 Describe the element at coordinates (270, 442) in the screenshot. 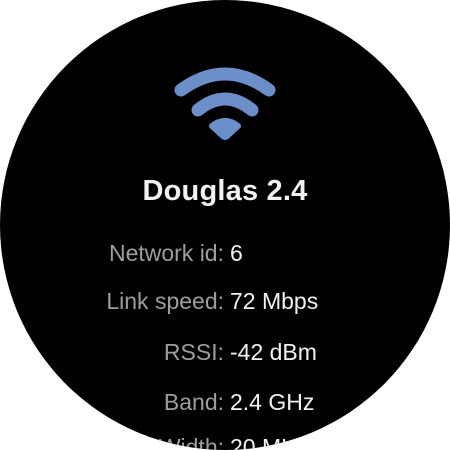

I see `detail-value: 20 MHz` at that location.